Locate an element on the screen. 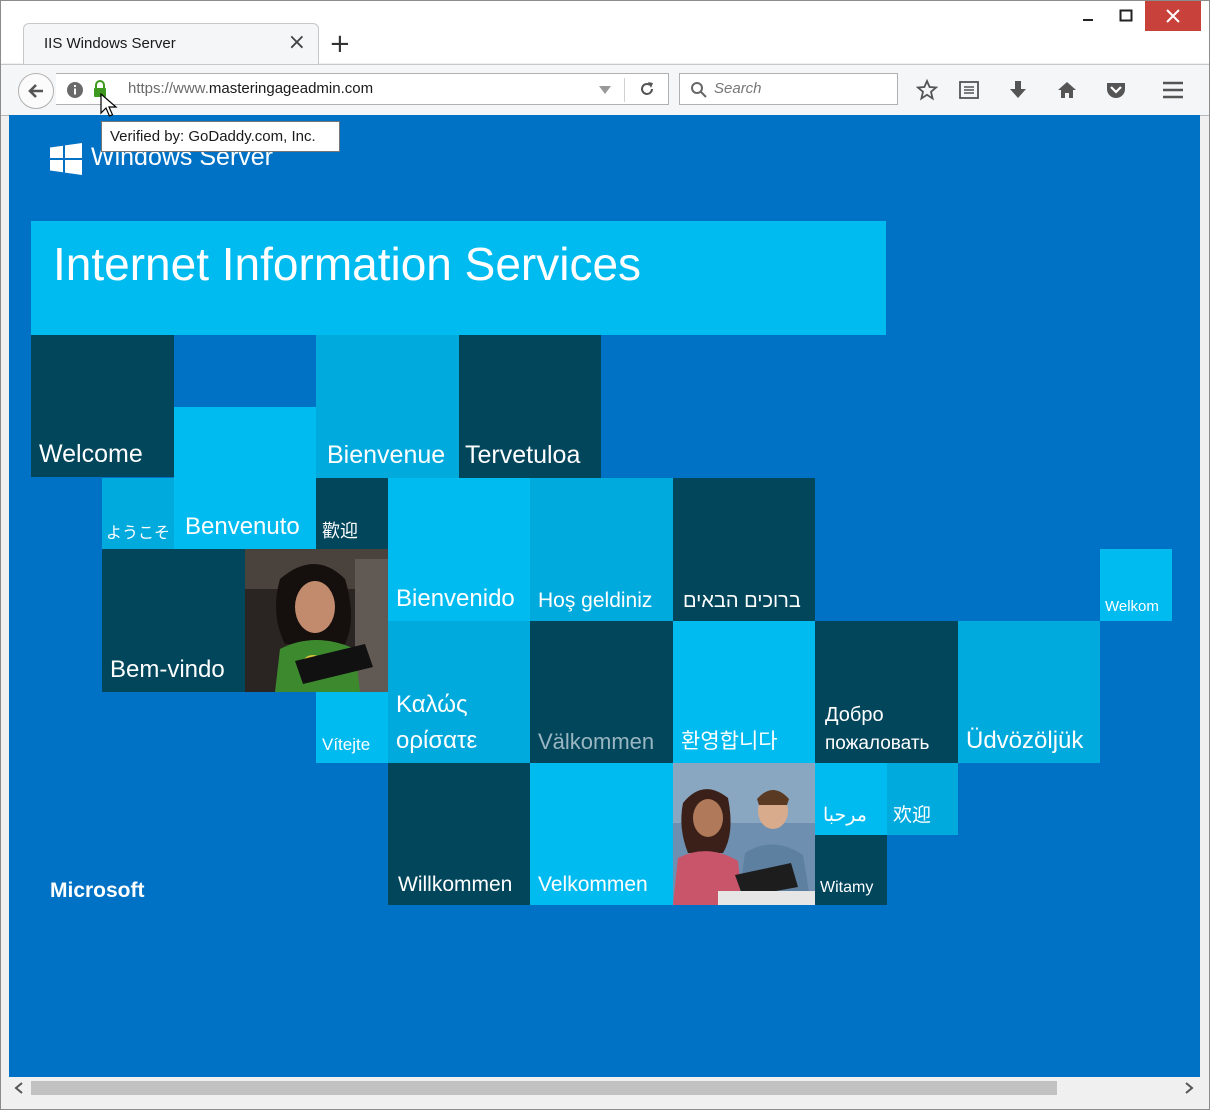 The width and height of the screenshot is (1210, 1110). microsoft-brand: Microsoft is located at coordinates (97, 890).